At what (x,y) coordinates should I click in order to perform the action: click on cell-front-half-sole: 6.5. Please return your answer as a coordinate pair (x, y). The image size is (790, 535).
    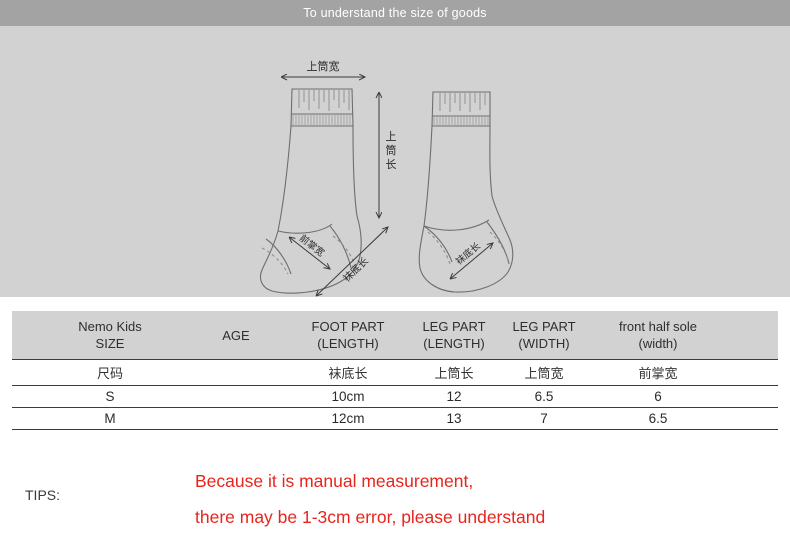
    Looking at the image, I should click on (658, 418).